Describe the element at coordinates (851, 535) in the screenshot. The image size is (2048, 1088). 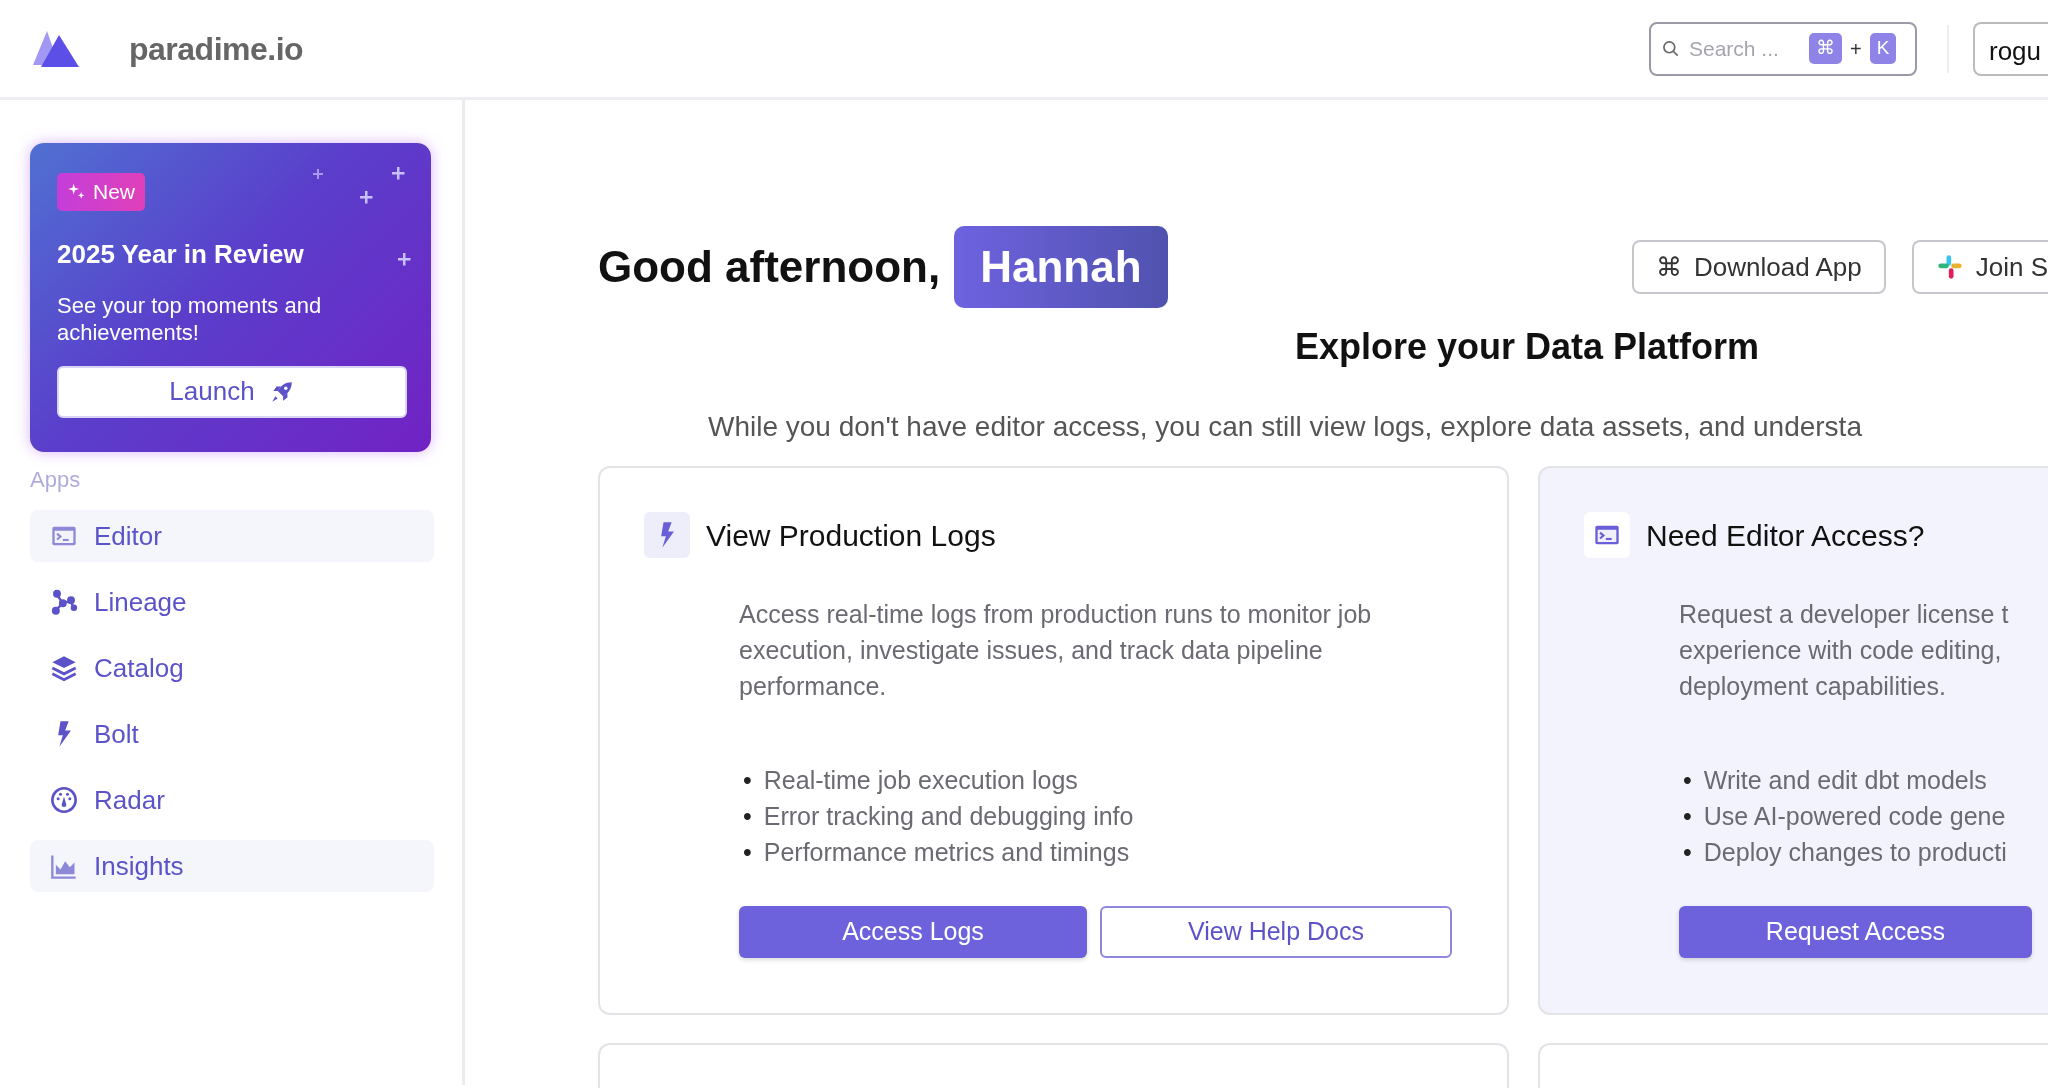
I see `card-title: View Production Logs` at that location.